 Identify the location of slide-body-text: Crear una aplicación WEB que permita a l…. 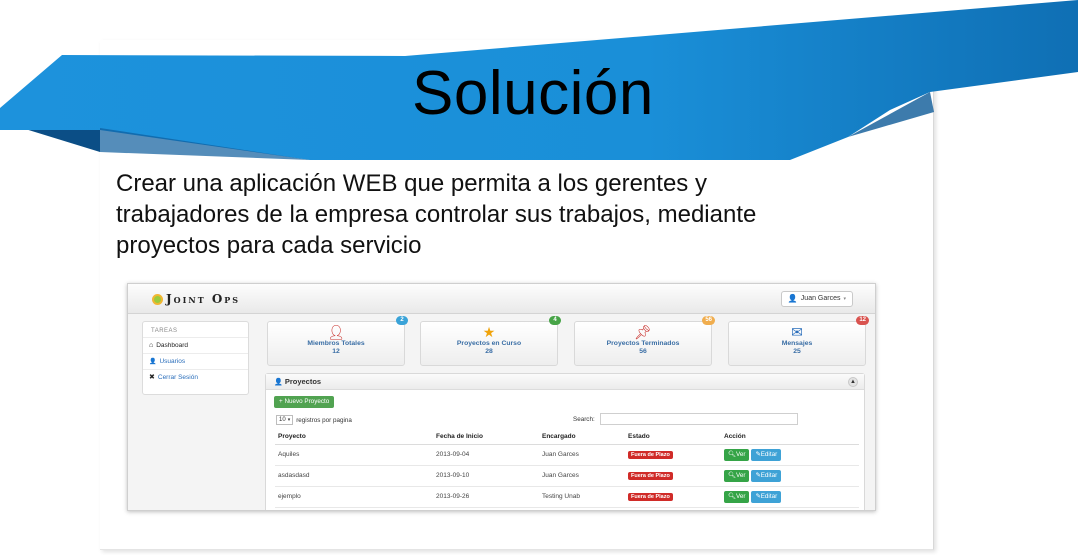
(436, 214).